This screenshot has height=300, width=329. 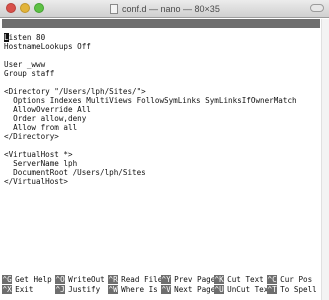 I want to click on shortcut-label: To Spell, so click(x=298, y=289).